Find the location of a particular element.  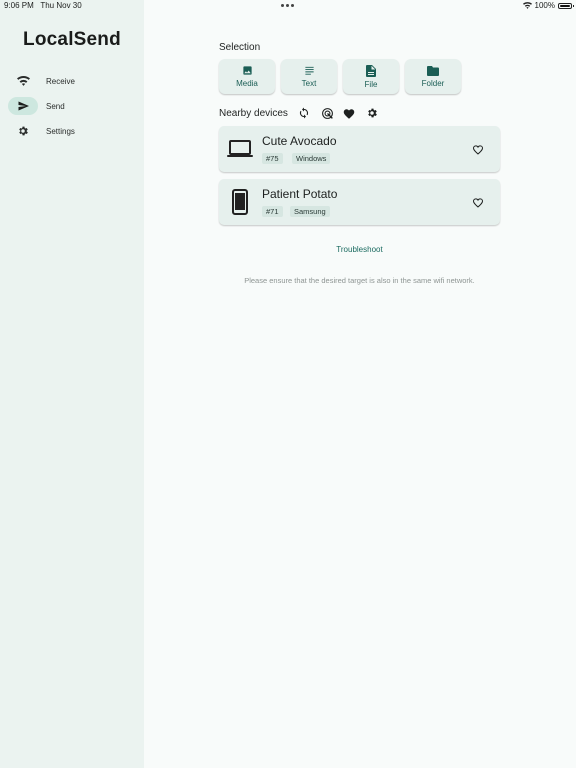

folder-button-label: Folder is located at coordinates (433, 83).